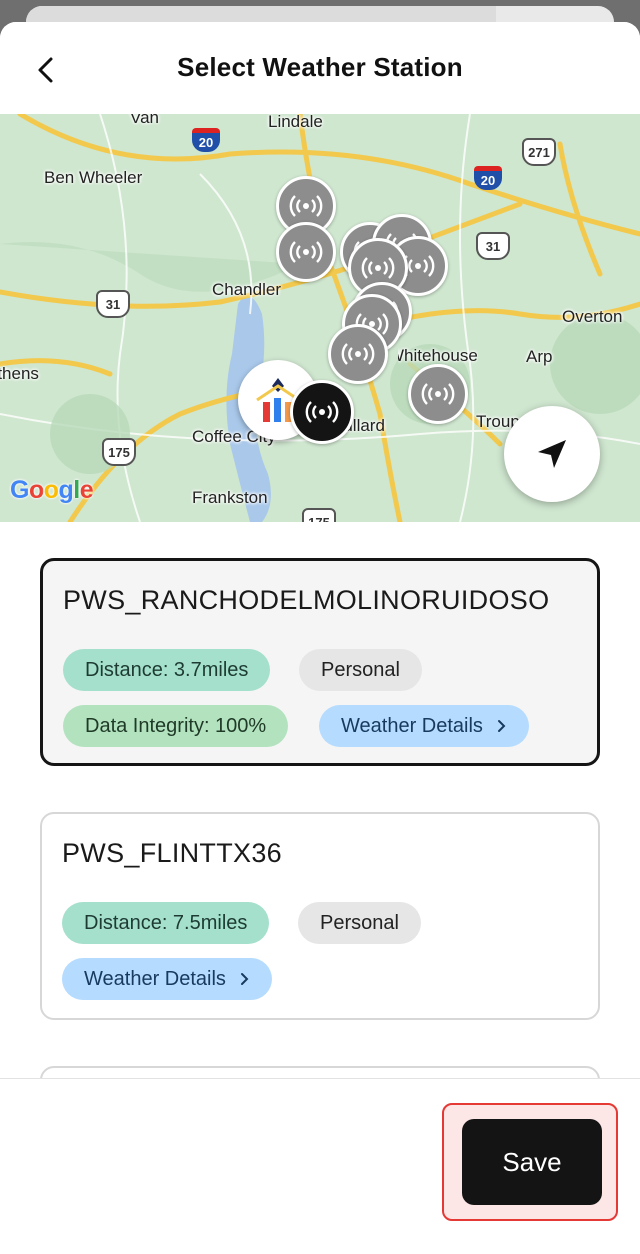 The width and height of the screenshot is (640, 1254). I want to click on map-label: Whitehouse, so click(433, 355).